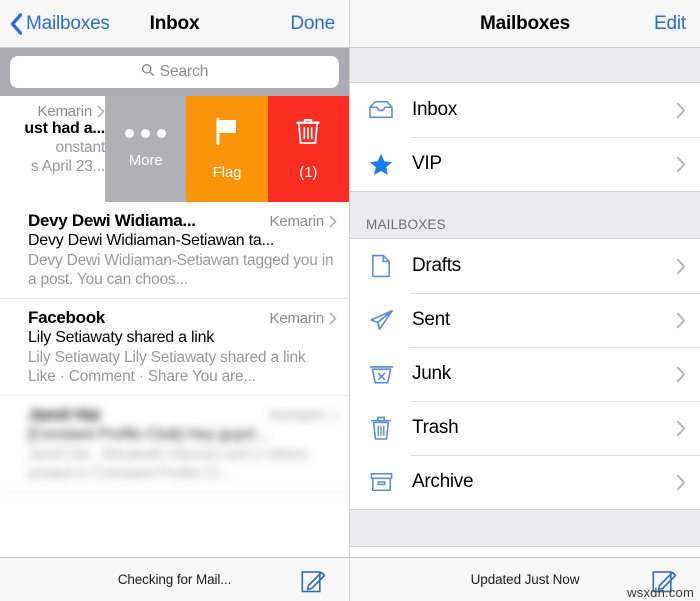  Describe the element at coordinates (312, 24) in the screenshot. I see `done-button: Done` at that location.